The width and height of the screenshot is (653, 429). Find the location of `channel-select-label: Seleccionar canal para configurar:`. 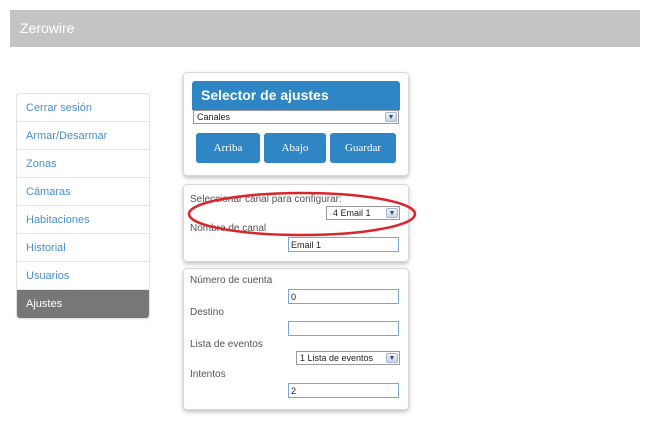

channel-select-label: Seleccionar canal para configurar: is located at coordinates (266, 199).